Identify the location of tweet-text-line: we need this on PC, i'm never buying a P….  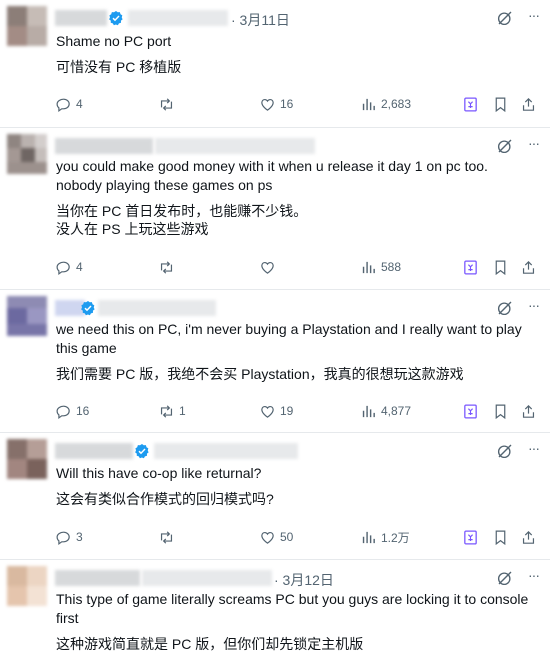
(289, 329).